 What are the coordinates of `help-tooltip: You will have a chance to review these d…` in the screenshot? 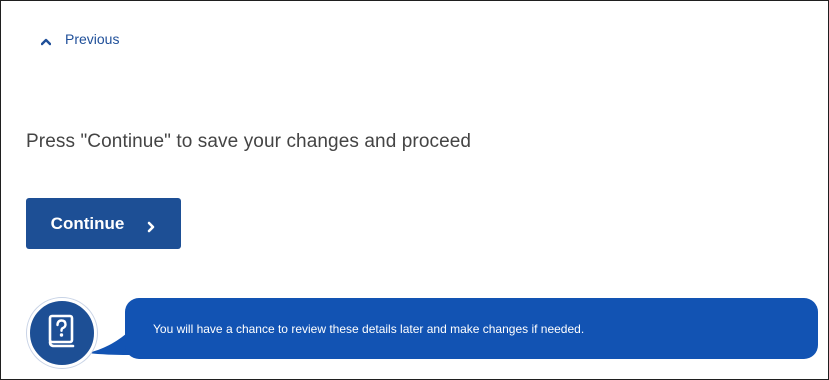 It's located at (471, 328).